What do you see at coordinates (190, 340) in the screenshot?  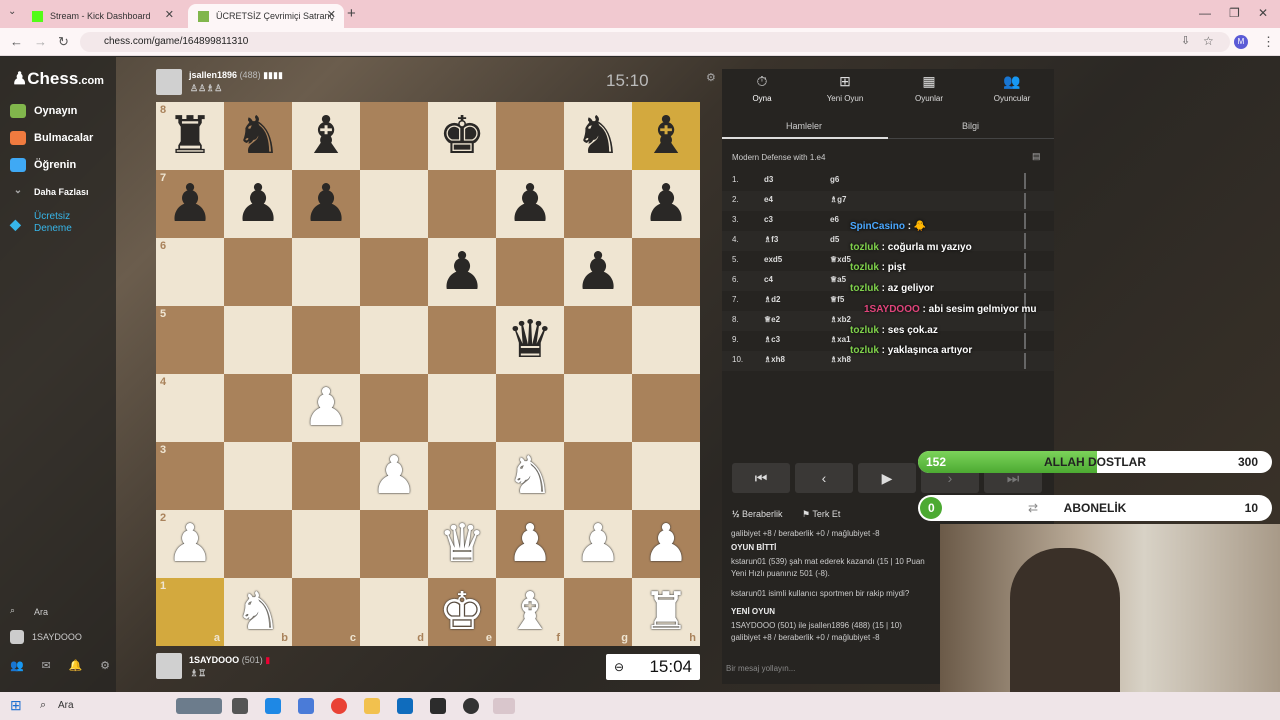 I see `square-a5: 5` at bounding box center [190, 340].